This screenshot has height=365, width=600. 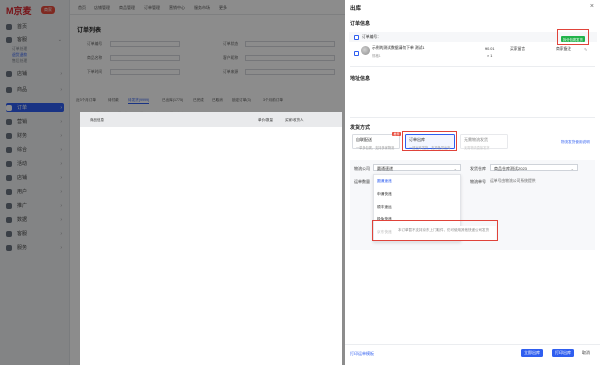 What do you see at coordinates (513, 181) in the screenshot?
I see `tracking-value: 运单号由物流公司系统提供` at bounding box center [513, 181].